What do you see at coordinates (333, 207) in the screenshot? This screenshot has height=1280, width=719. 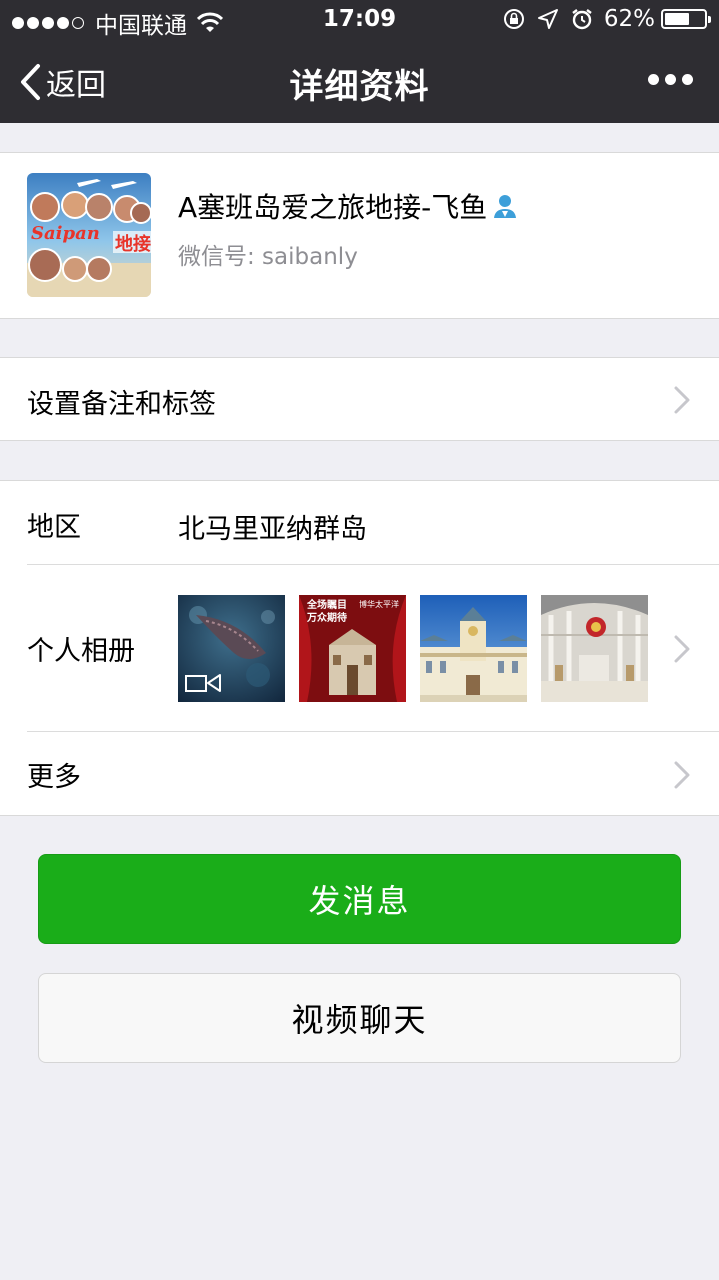 I see `profile-name: A塞班岛爱之旅地接-飞鱼` at bounding box center [333, 207].